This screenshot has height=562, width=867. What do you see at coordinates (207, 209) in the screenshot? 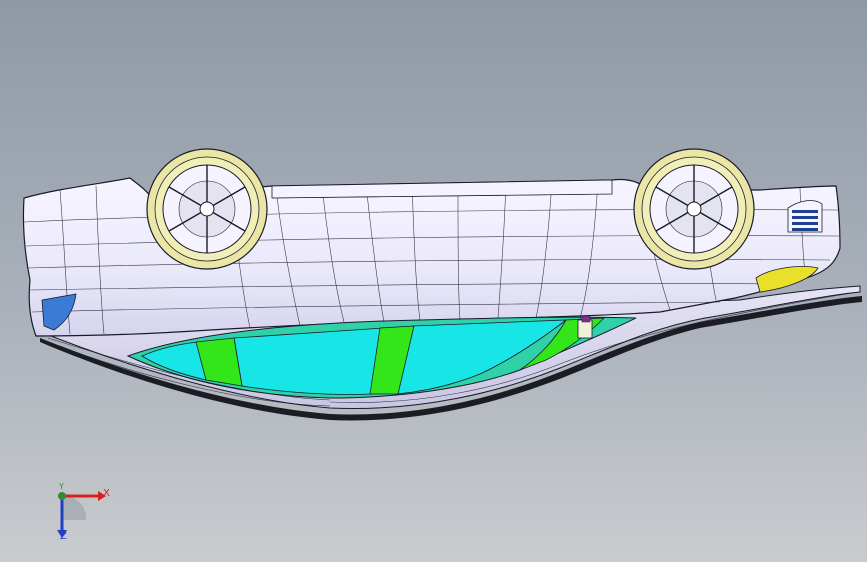
I see `rear-wheel` at bounding box center [207, 209].